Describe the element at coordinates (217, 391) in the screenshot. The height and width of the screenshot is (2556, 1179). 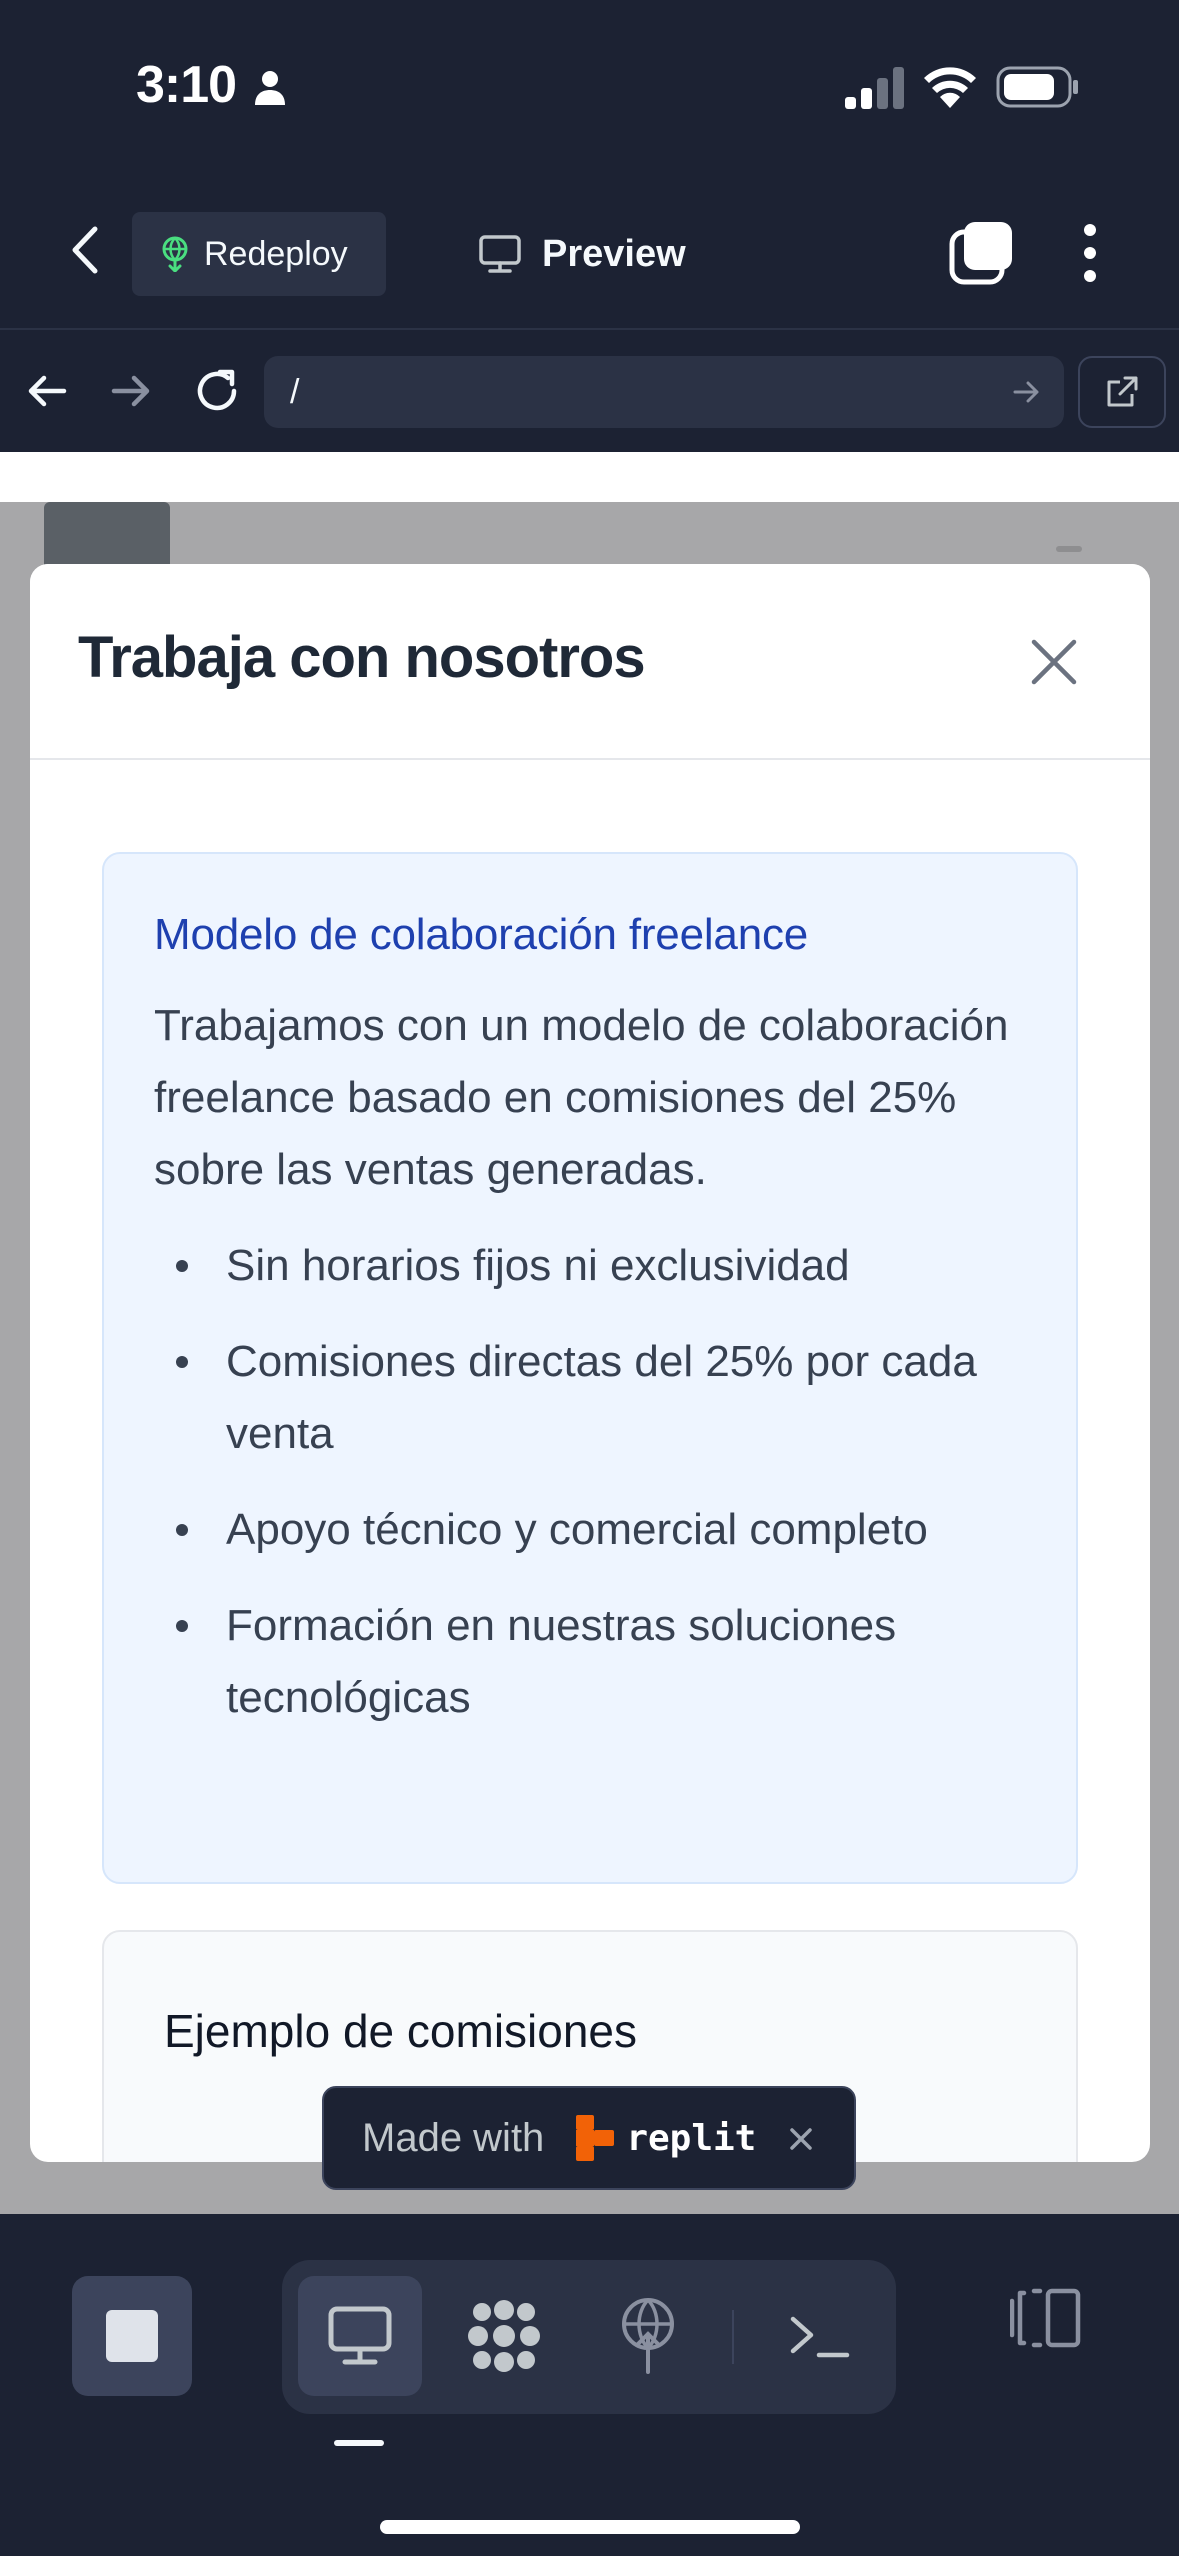
I see `reload-icon` at that location.